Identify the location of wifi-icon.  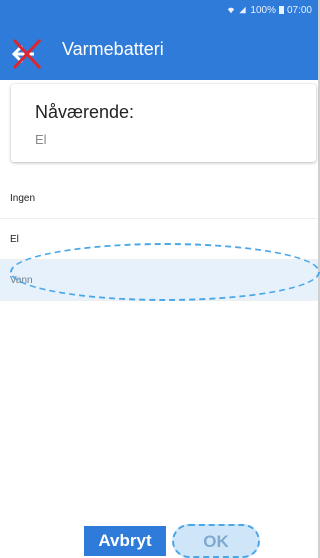
(231, 10).